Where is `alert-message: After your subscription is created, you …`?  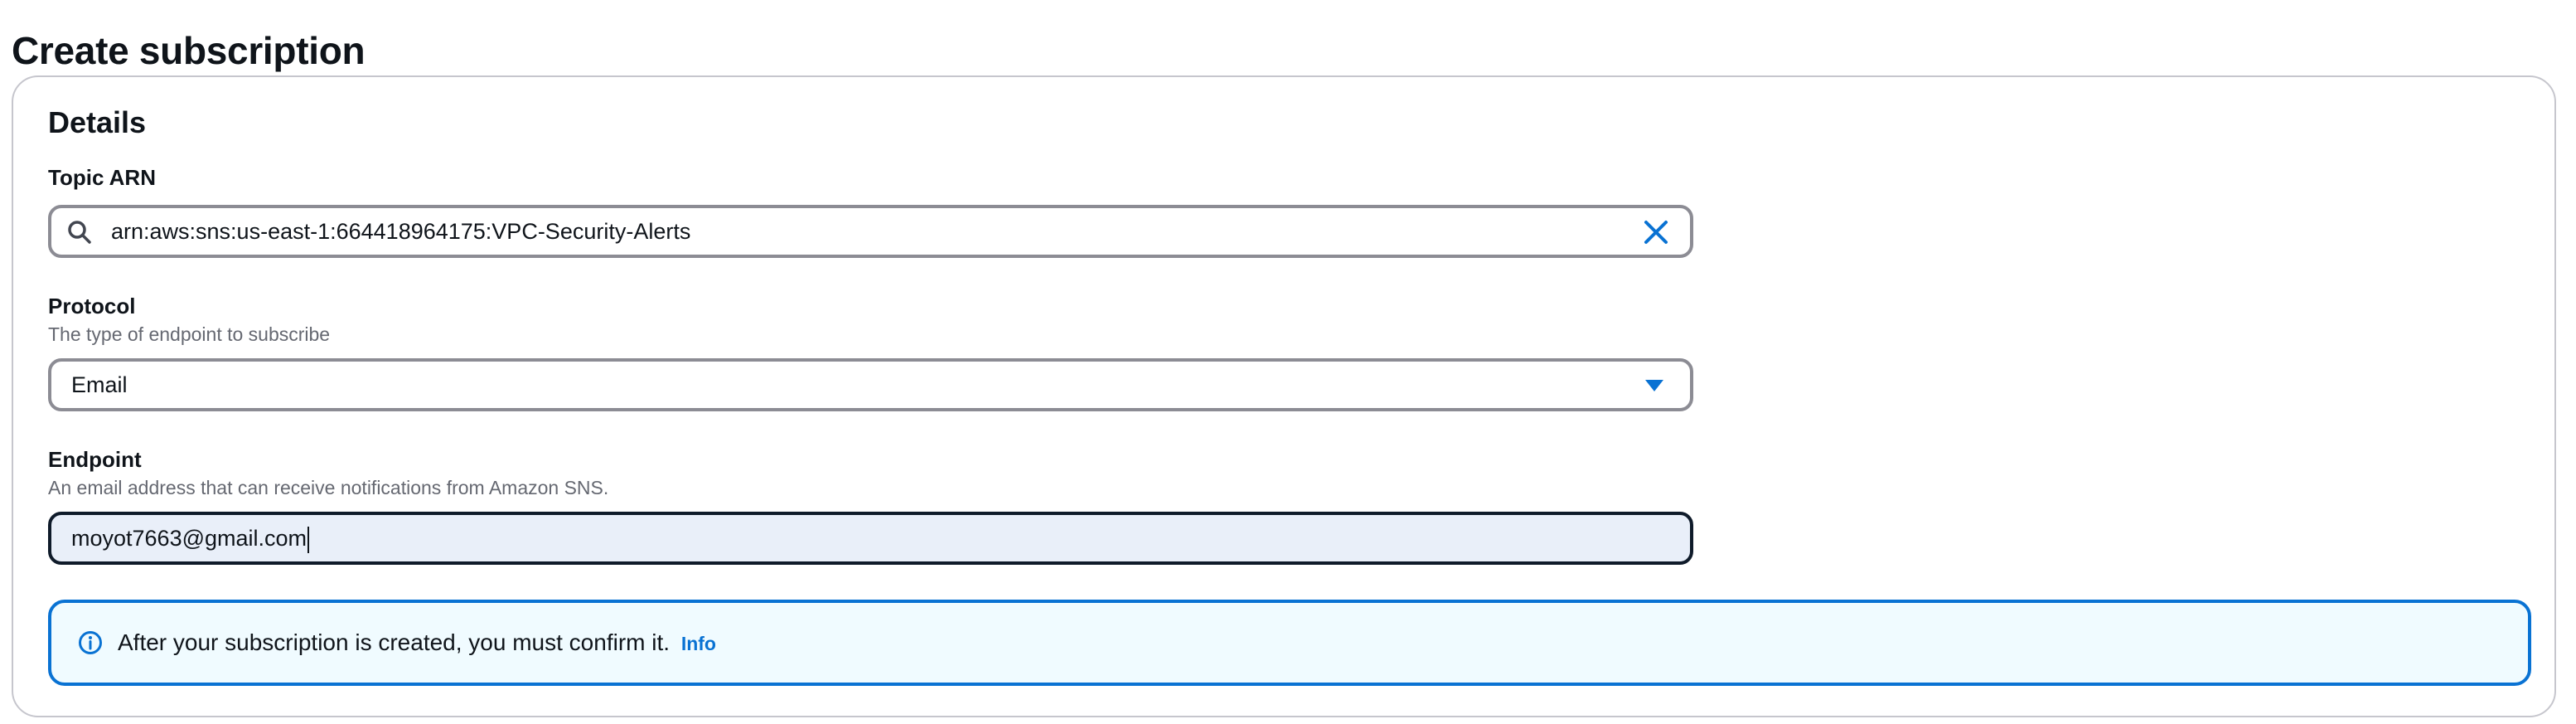
alert-message: After your subscription is created, you … is located at coordinates (394, 642).